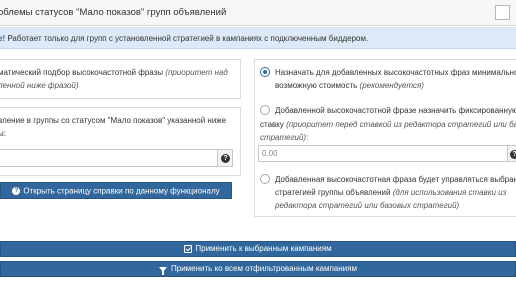  I want to click on fixed-bid-input, so click(383, 153).